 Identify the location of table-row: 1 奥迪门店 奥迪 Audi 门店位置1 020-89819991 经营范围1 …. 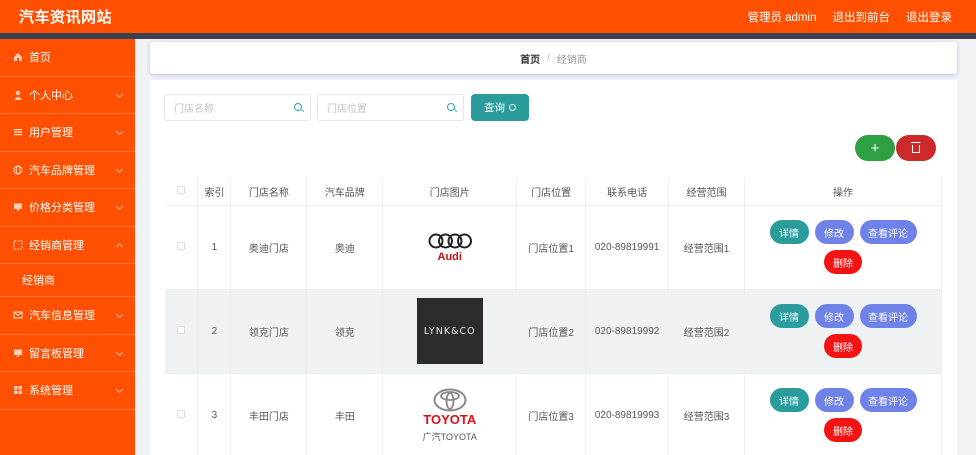
(553, 247).